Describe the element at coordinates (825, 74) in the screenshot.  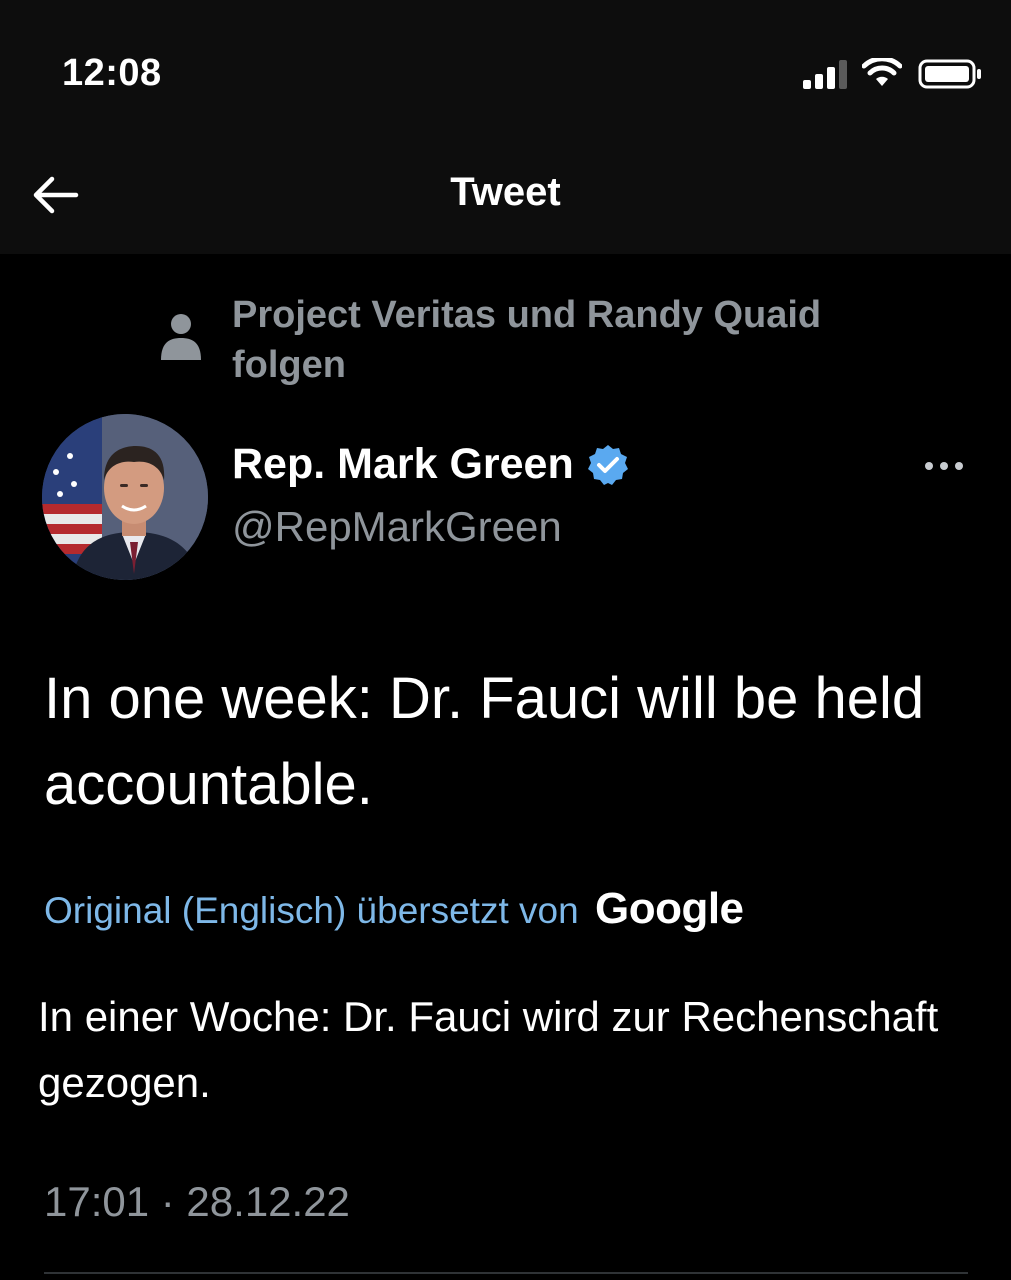
I see `cellular-signal-icon` at that location.